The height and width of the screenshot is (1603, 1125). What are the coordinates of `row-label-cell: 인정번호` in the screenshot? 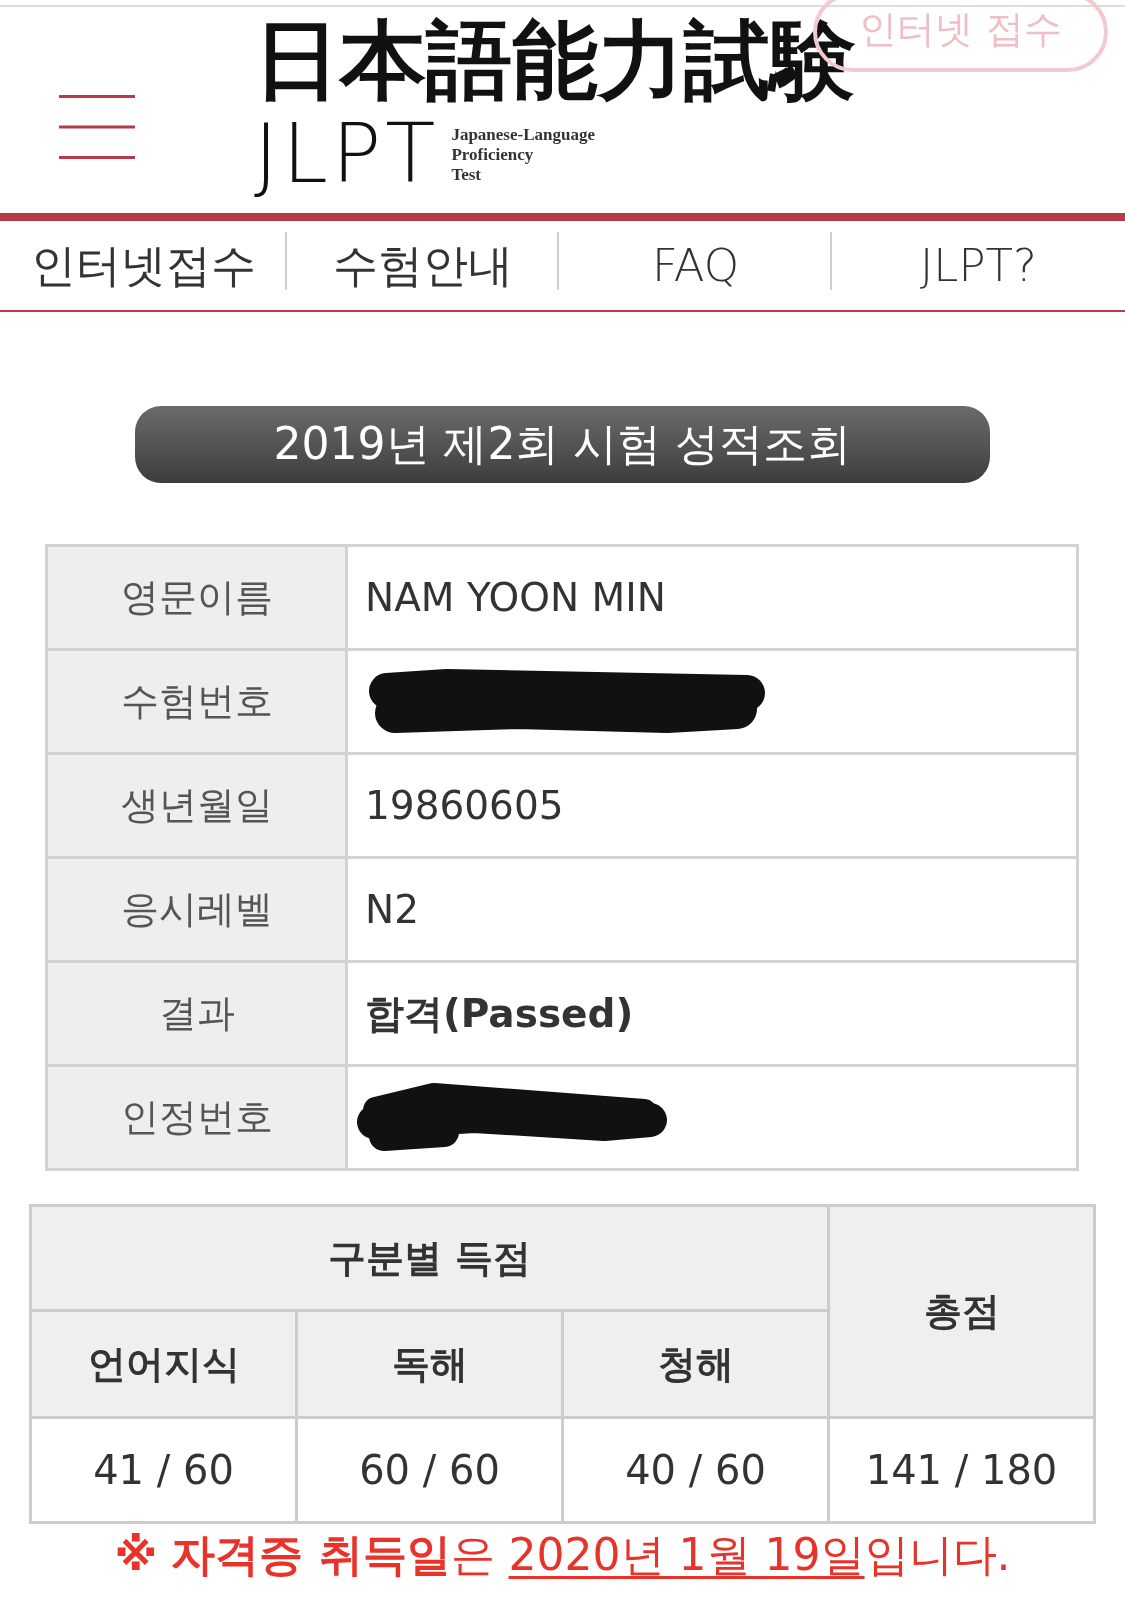 It's located at (198, 1117).